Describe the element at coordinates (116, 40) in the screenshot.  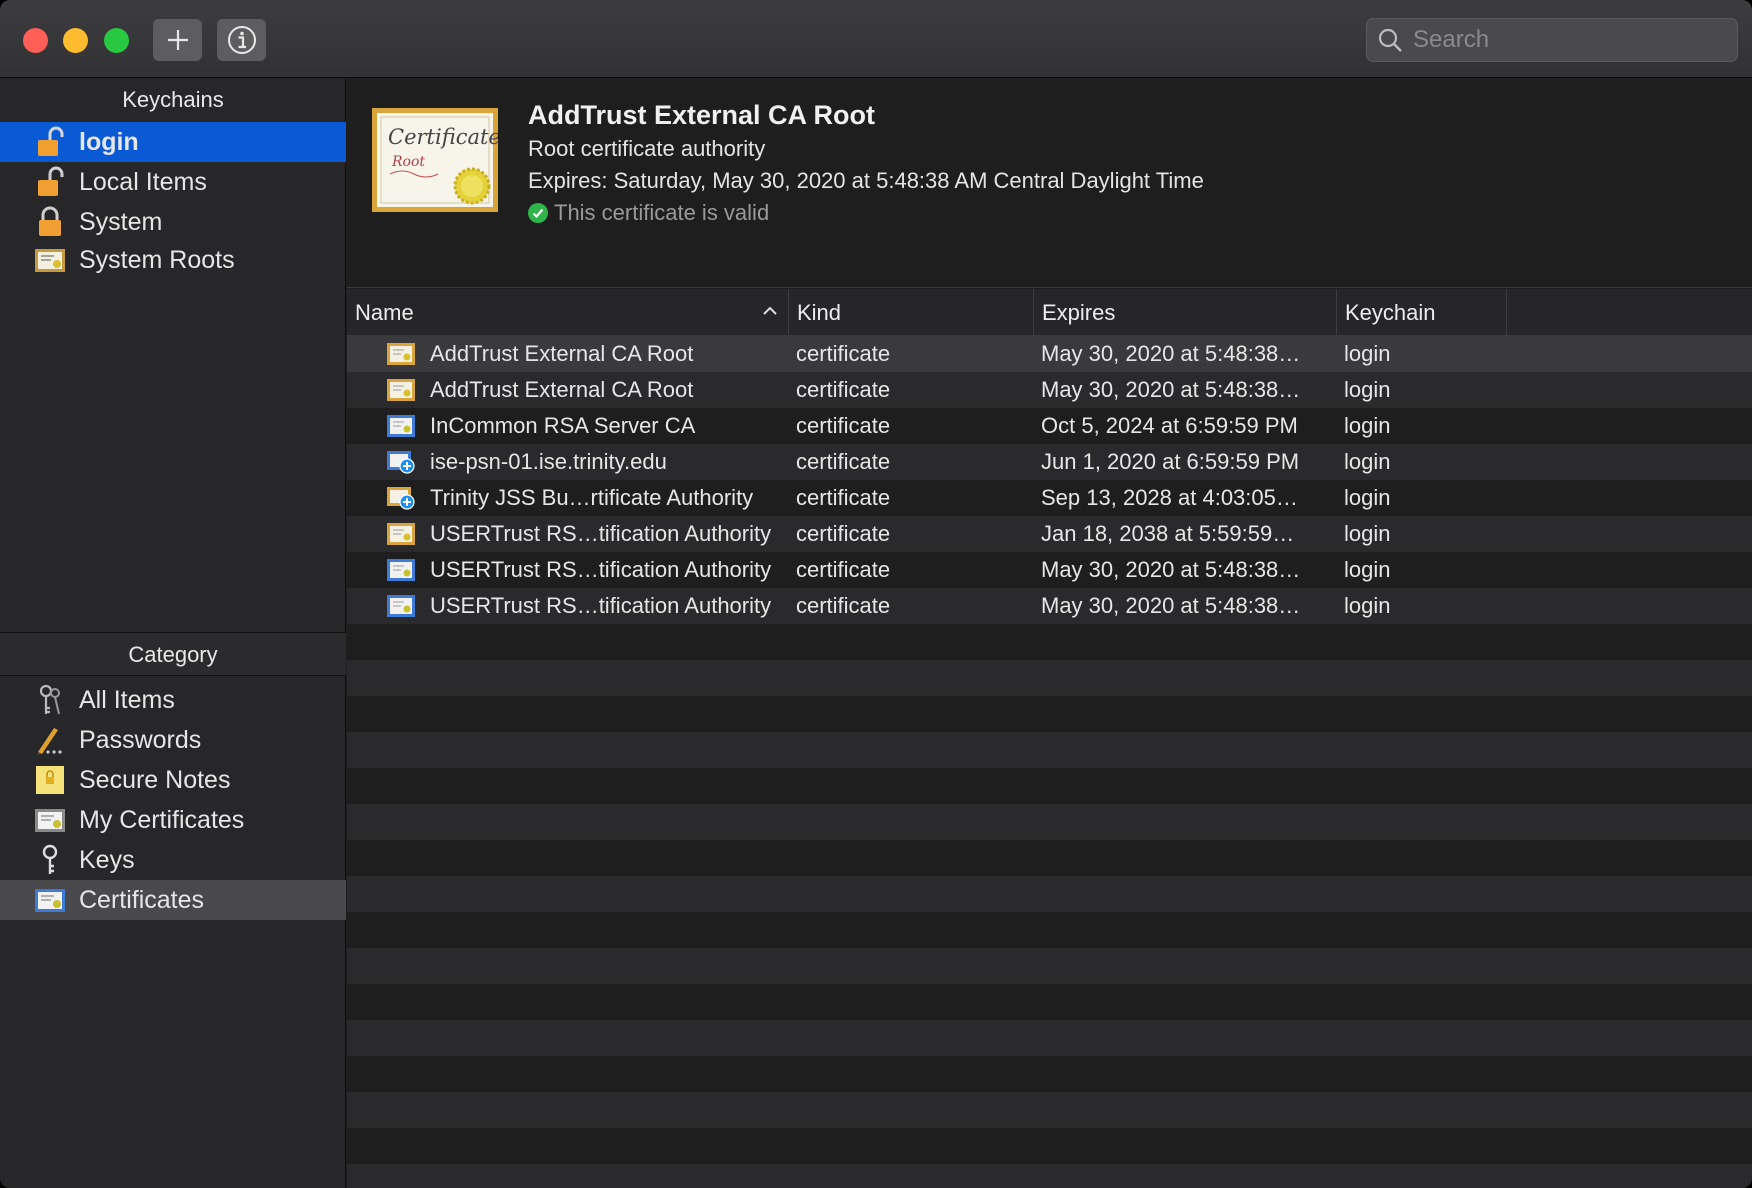
I see `zoom-window-button` at that location.